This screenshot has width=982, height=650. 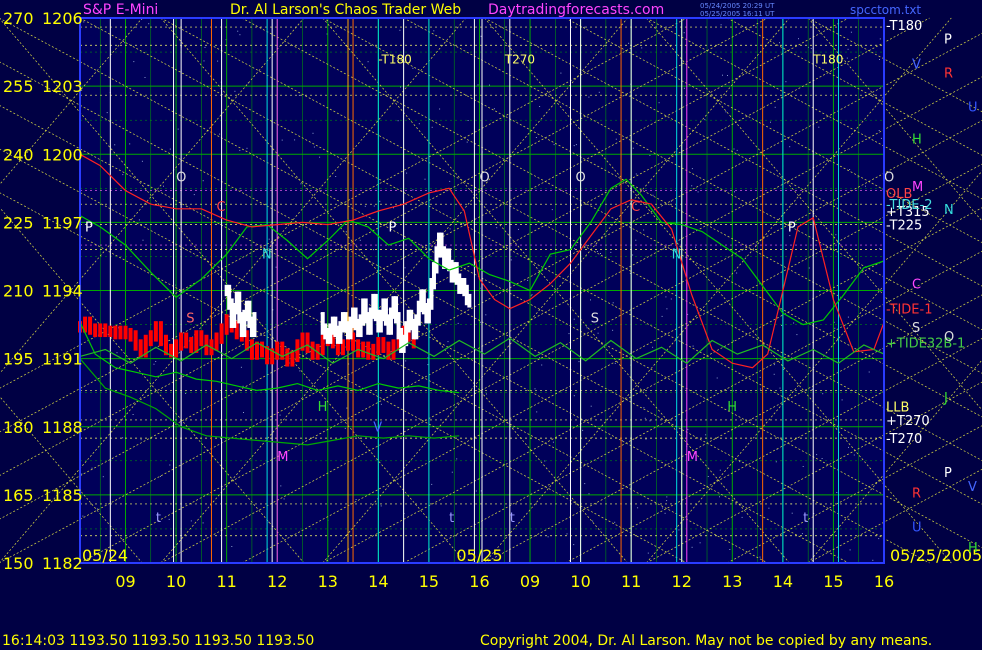 What do you see at coordinates (221, 207) in the screenshot?
I see `plot-marker-label: C` at bounding box center [221, 207].